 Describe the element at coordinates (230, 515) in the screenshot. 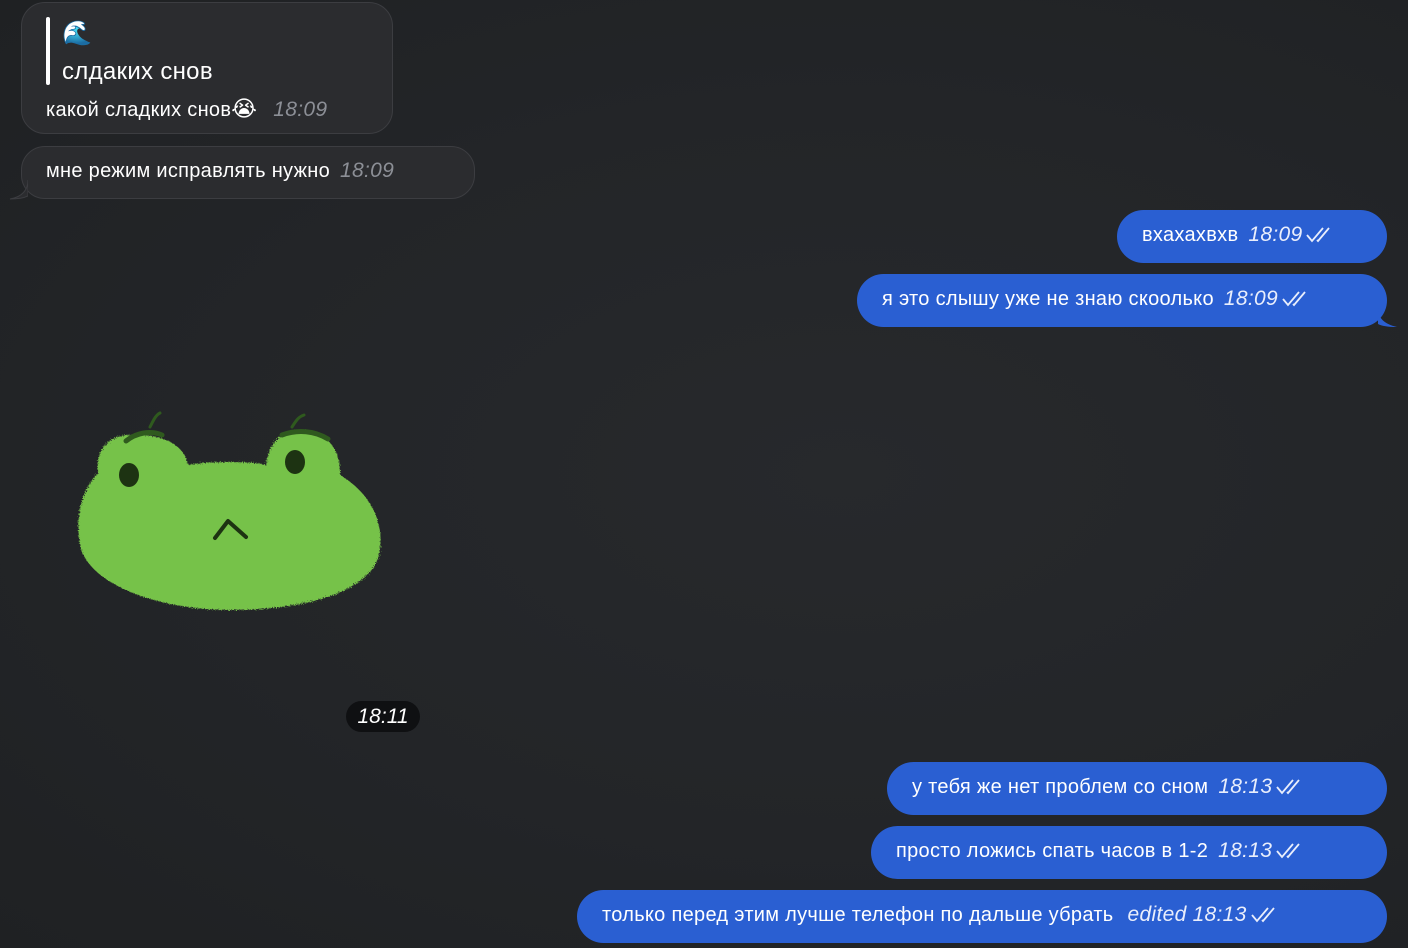

I see `frog-sticker` at that location.